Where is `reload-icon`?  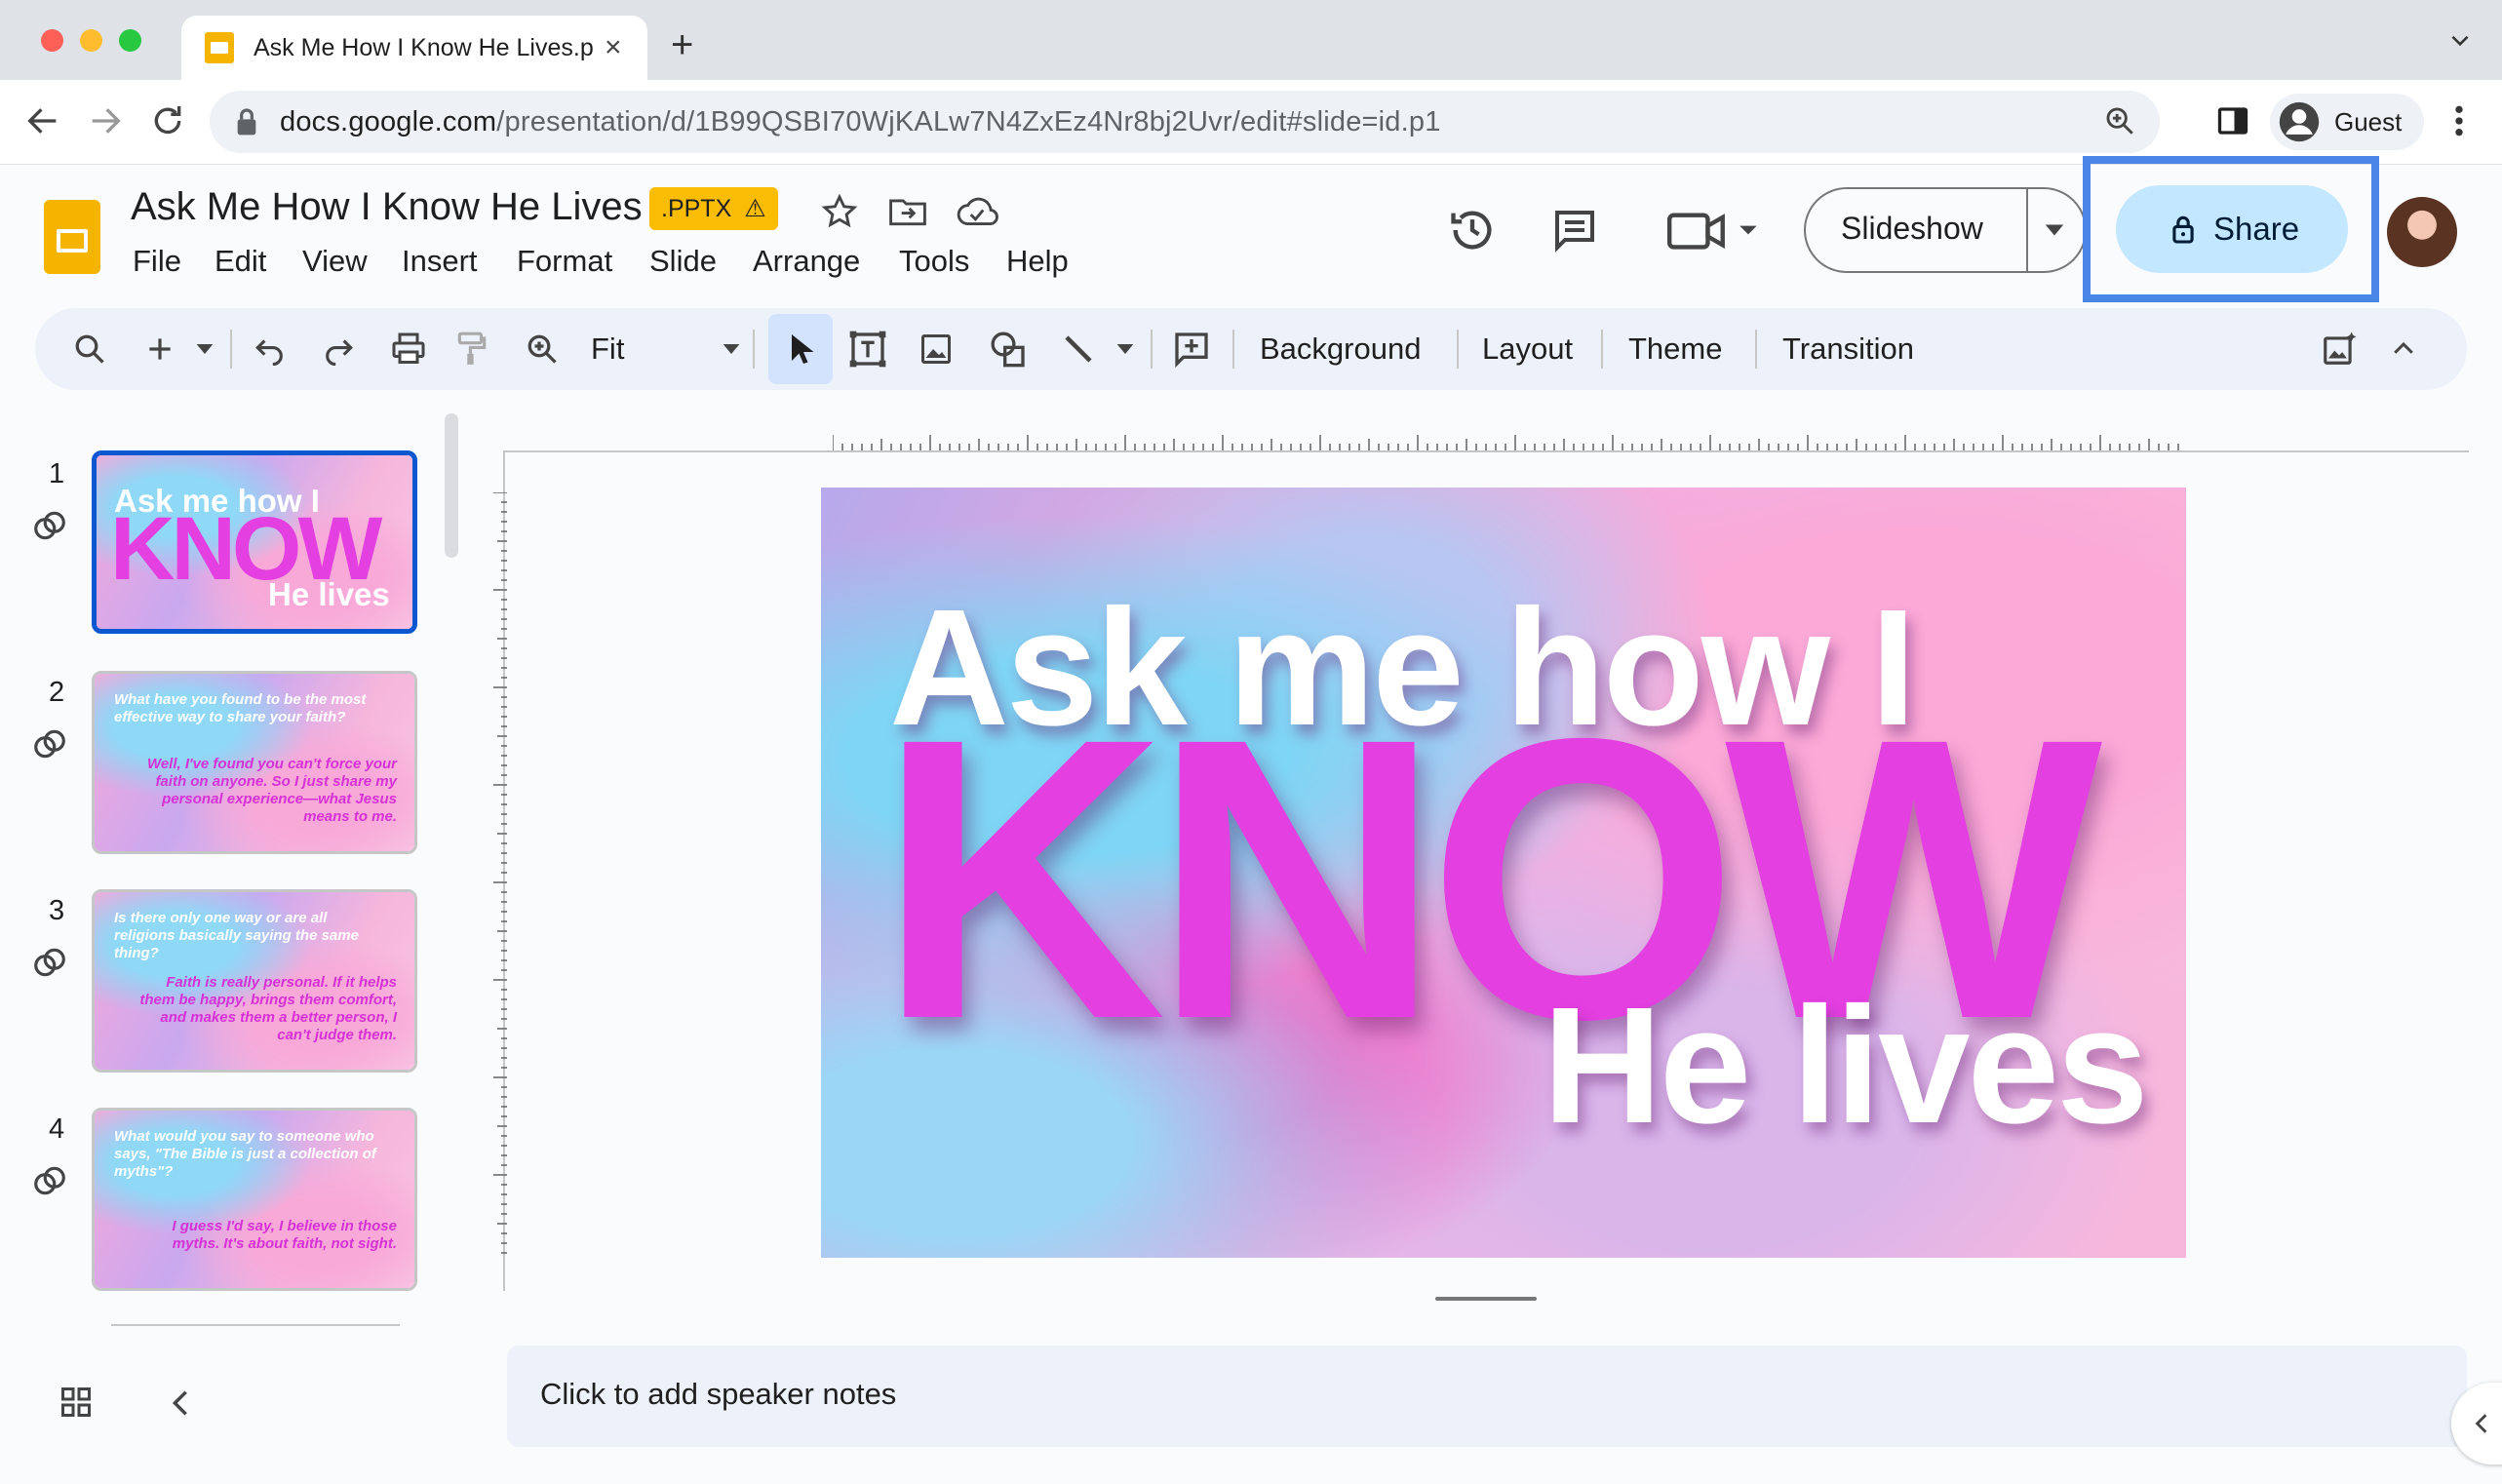 reload-icon is located at coordinates (167, 120).